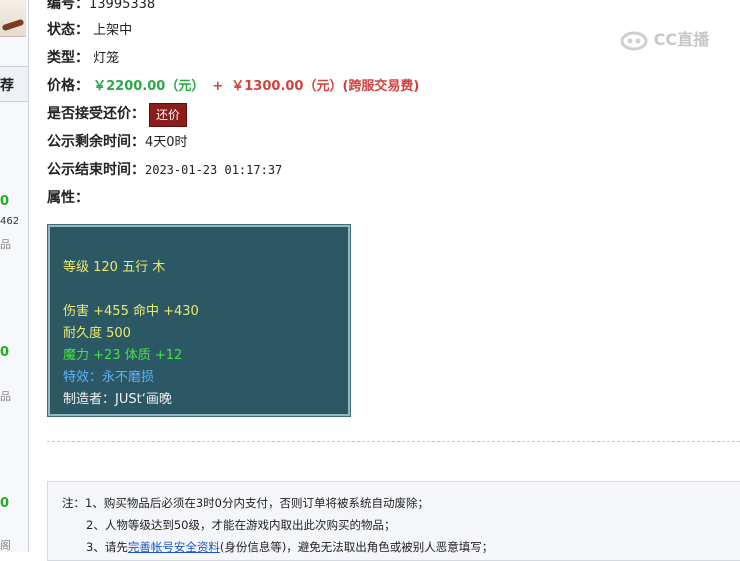  What do you see at coordinates (109, 377) in the screenshot?
I see `attr-effect: 特效：永不磨损` at bounding box center [109, 377].